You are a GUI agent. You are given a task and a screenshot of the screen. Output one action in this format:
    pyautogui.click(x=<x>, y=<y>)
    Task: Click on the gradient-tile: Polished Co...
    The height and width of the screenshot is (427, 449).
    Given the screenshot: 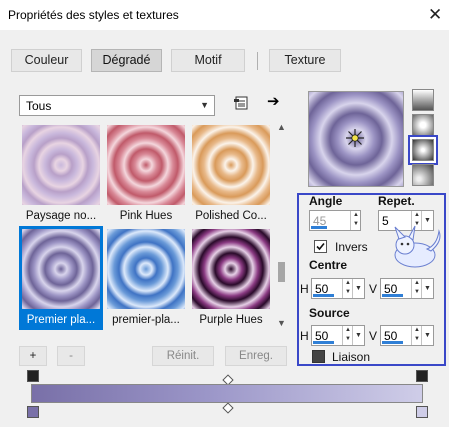 What is the action you would take?
    pyautogui.click(x=231, y=174)
    